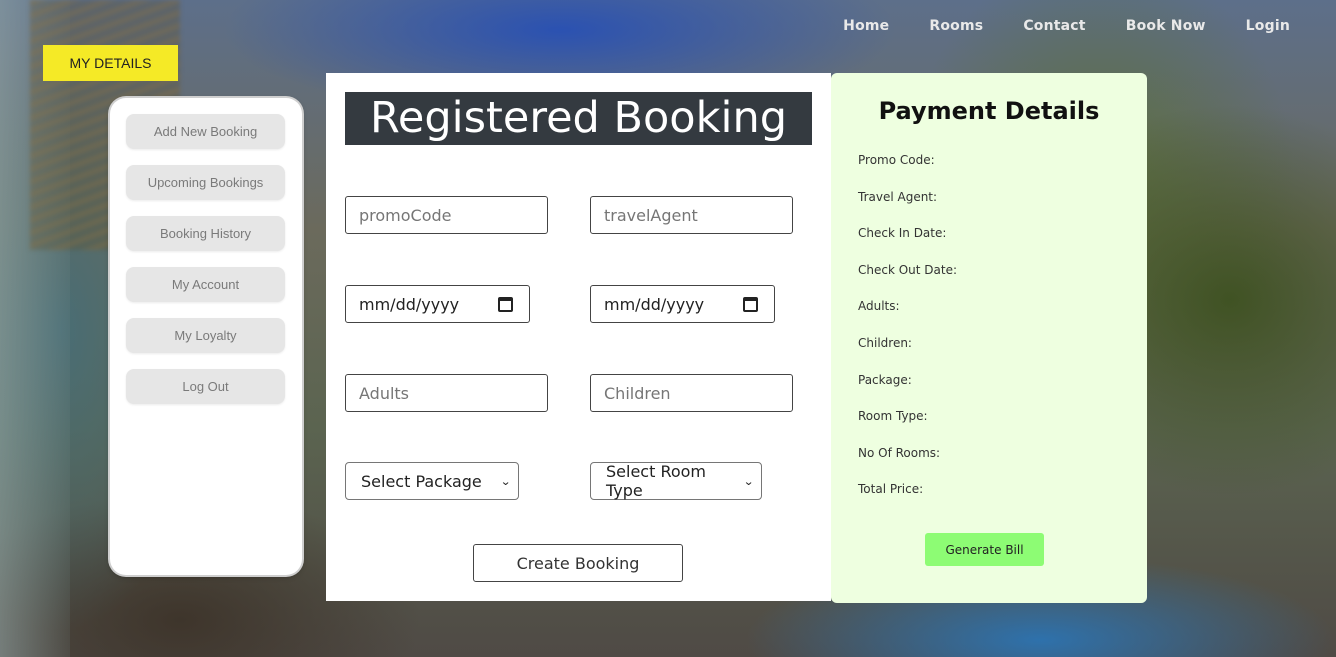 The image size is (1336, 657). I want to click on package-select-value: Select Package, so click(421, 481).